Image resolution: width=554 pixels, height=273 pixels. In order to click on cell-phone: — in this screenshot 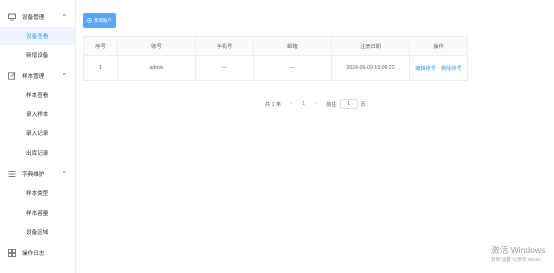, I will do `click(225, 68)`.